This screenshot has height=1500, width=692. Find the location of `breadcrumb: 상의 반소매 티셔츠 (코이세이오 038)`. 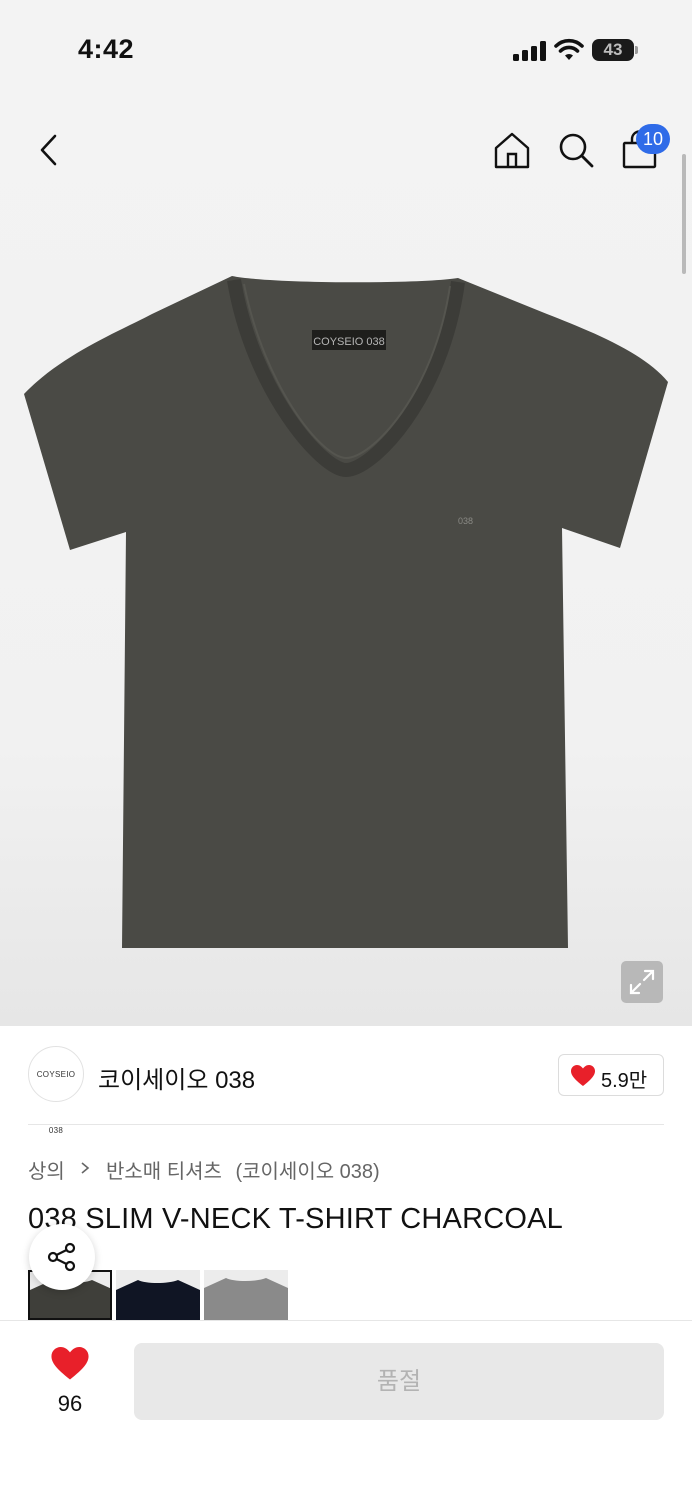

breadcrumb: 상의 반소매 티셔츠 (코이세이오 038) is located at coordinates (204, 1169).